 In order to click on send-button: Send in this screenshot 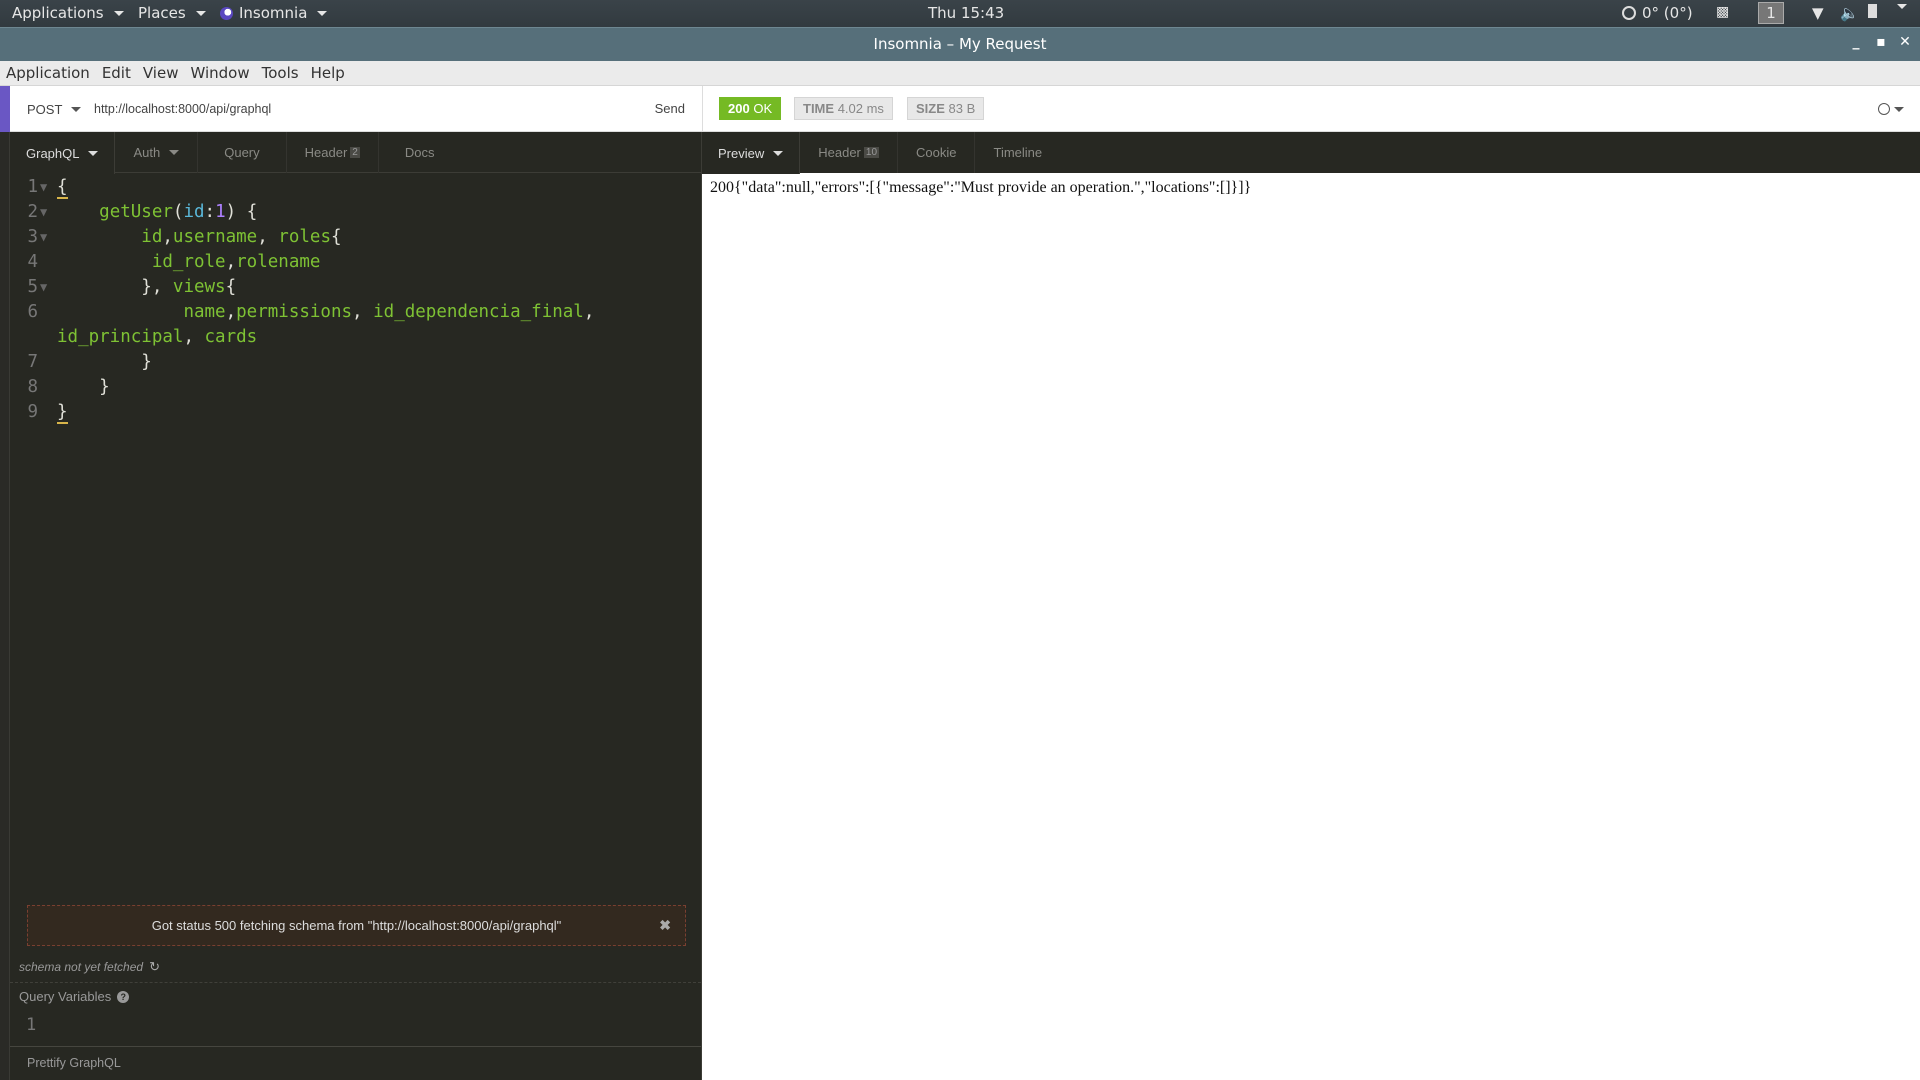, I will do `click(670, 108)`.